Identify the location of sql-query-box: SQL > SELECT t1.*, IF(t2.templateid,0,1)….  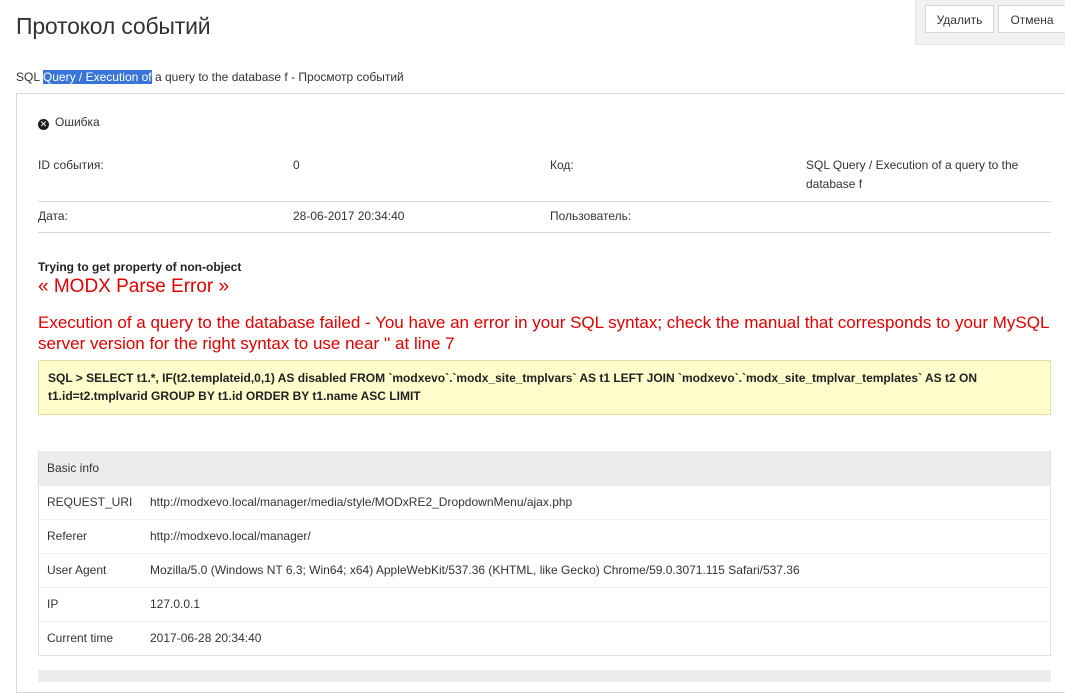
(544, 387).